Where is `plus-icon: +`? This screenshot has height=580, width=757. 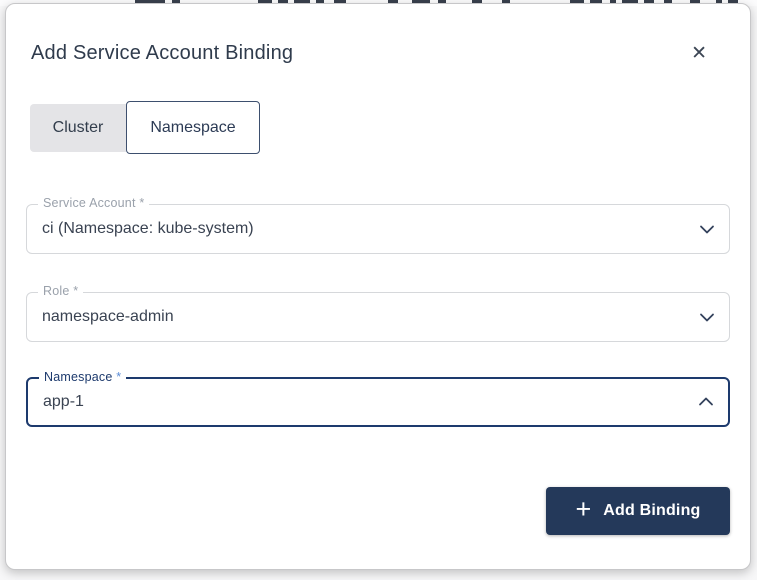 plus-icon: + is located at coordinates (583, 509).